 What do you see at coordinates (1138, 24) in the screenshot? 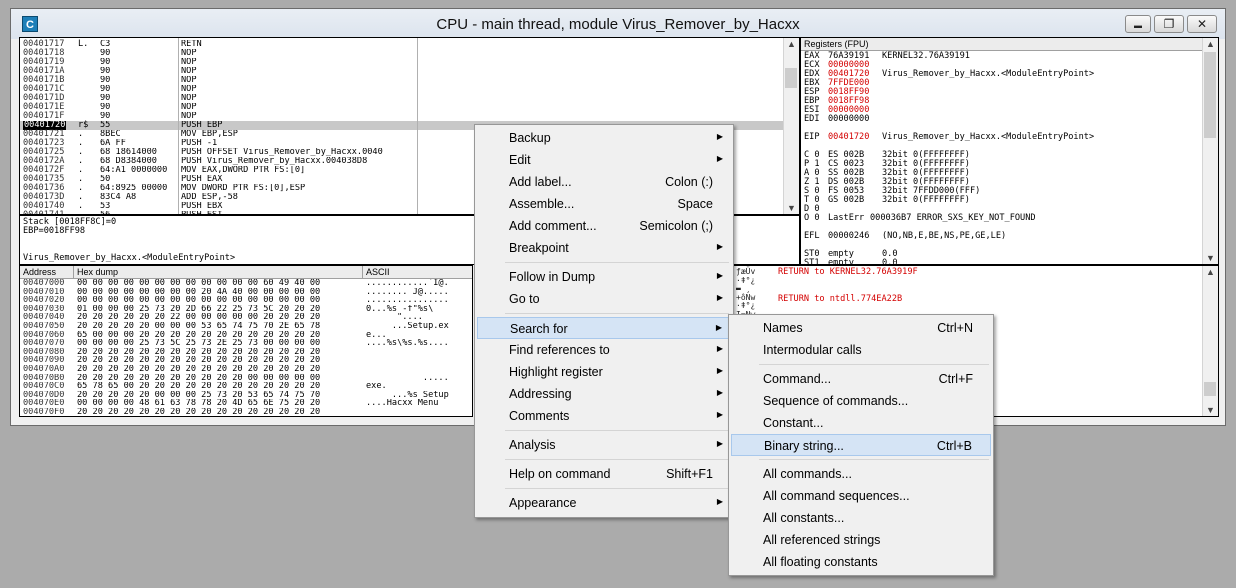
I see `minimize-button: ▬` at bounding box center [1138, 24].